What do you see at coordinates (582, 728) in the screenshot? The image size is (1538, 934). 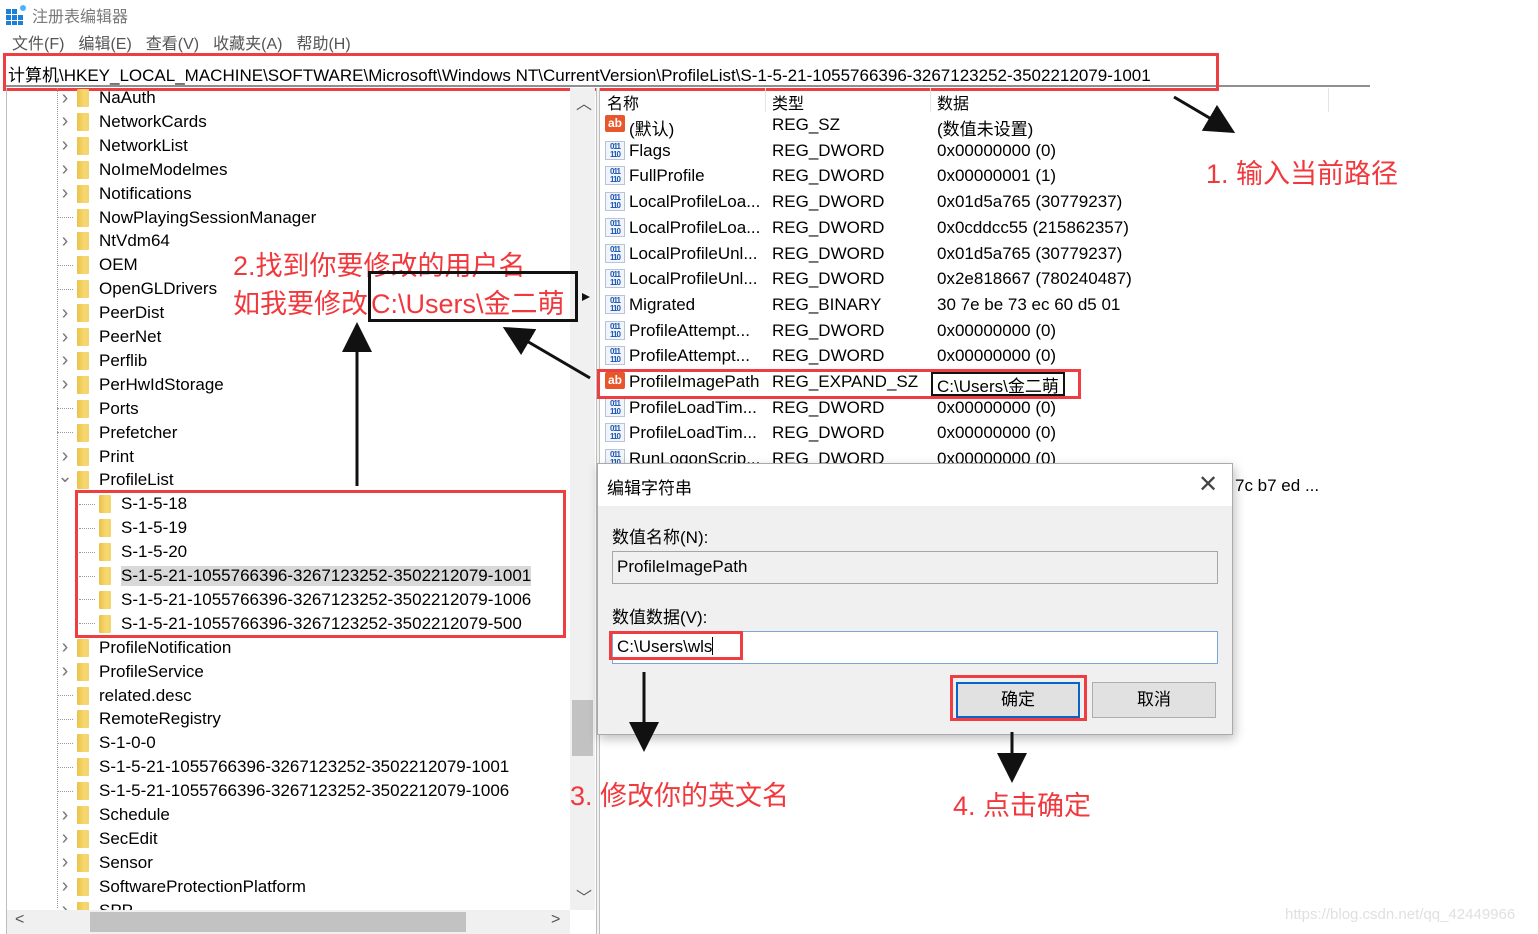 I see `tree-vscroll-thumb` at bounding box center [582, 728].